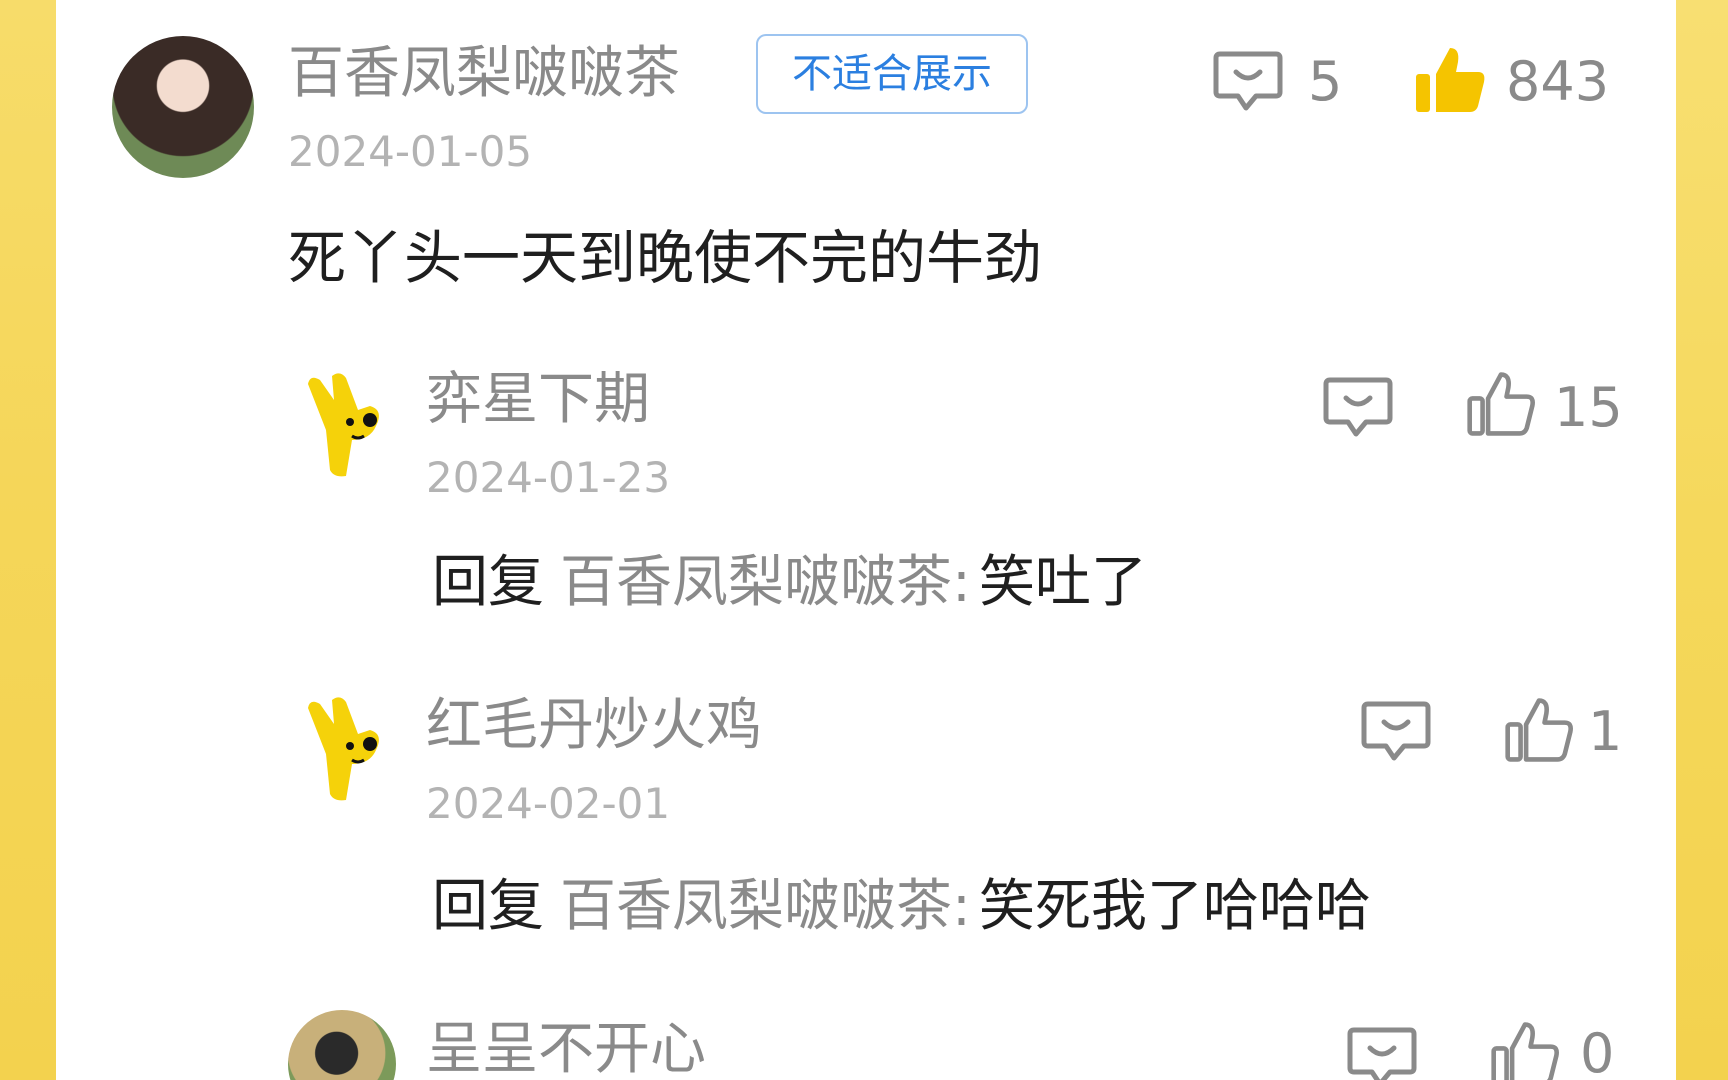  I want to click on reply-like-count: 15, so click(1588, 407).